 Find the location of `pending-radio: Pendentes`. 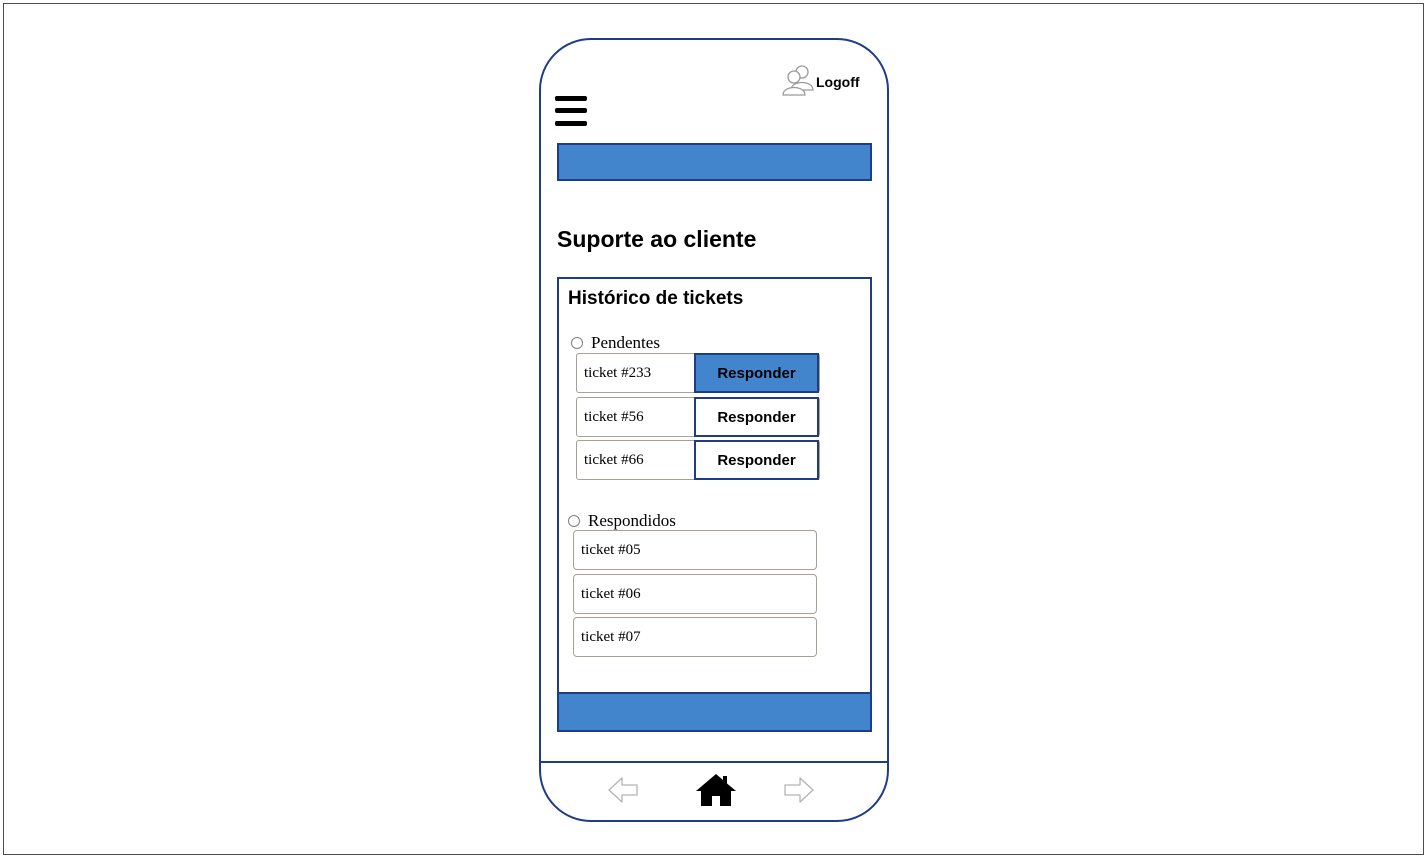

pending-radio: Pendentes is located at coordinates (615, 343).